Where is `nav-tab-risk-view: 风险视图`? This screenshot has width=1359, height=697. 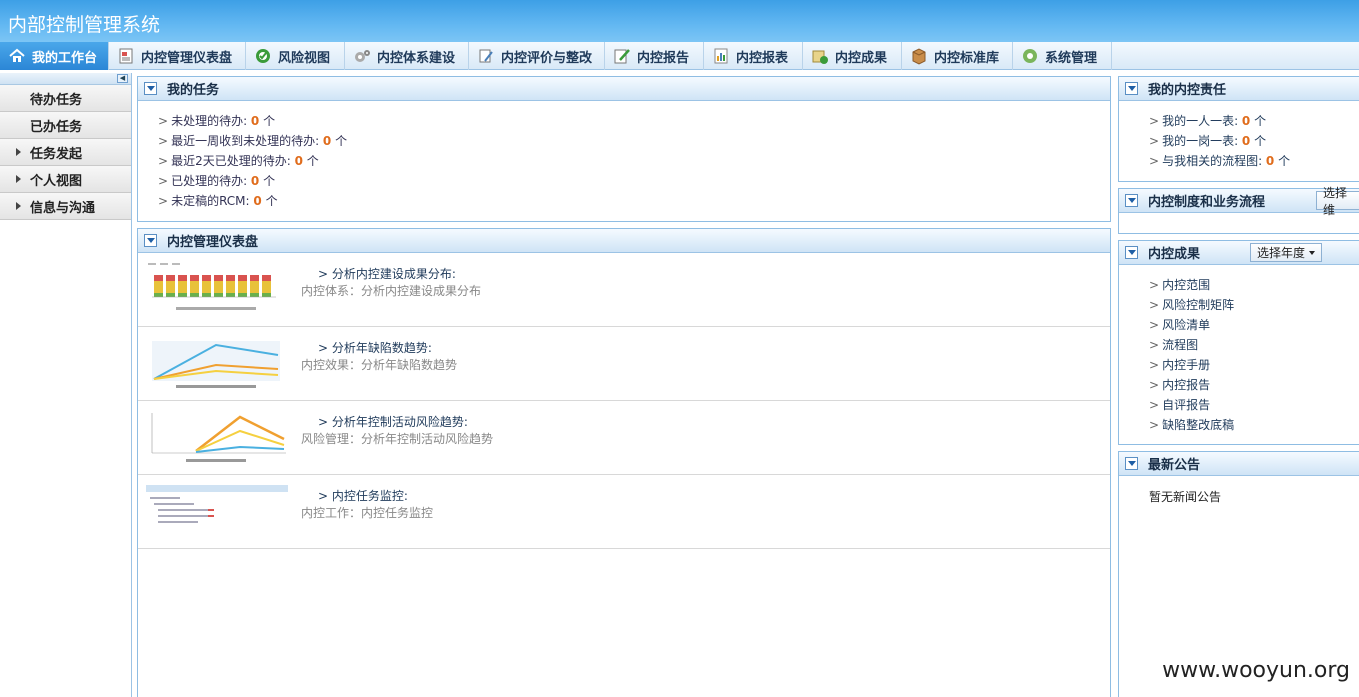 nav-tab-risk-view: 风险视图 is located at coordinates (295, 56).